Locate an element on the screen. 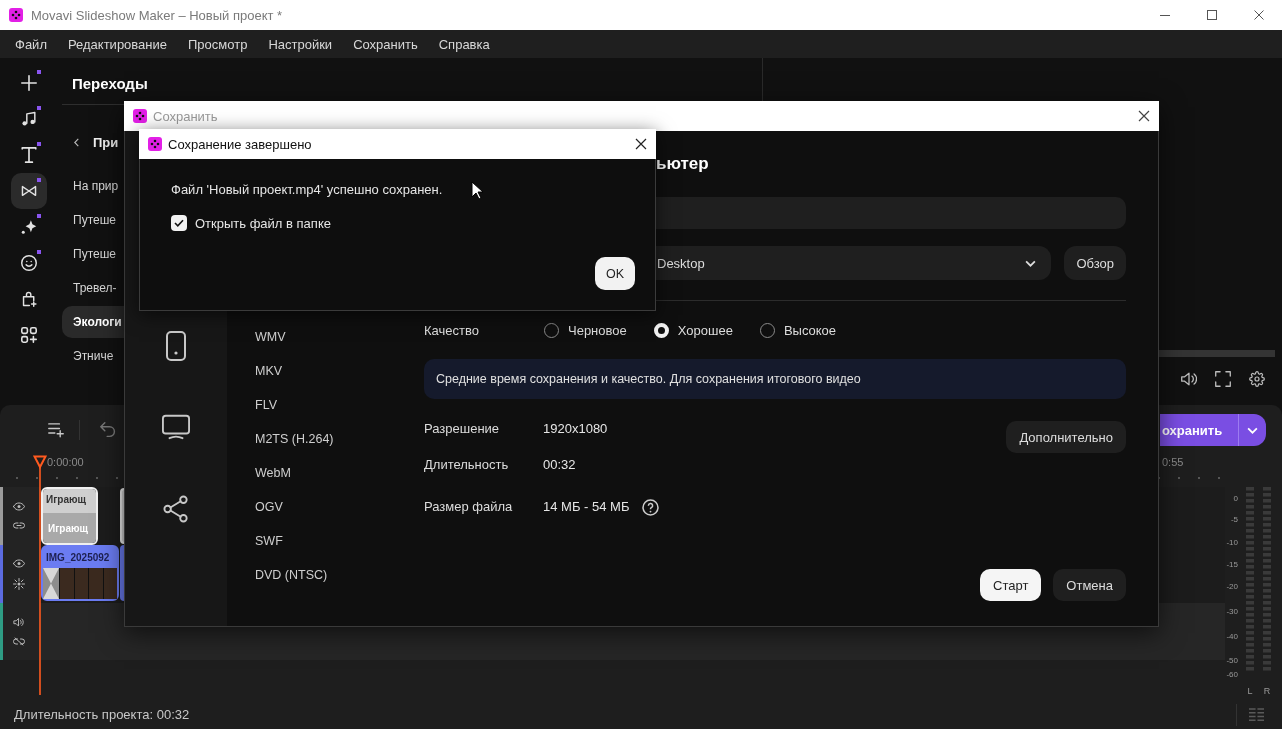  clip-label: Играющ is located at coordinates (69, 501).